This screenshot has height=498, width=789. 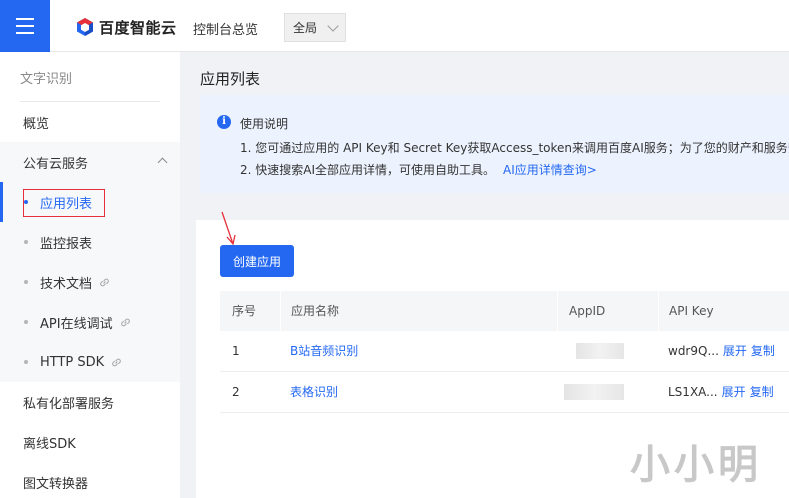 What do you see at coordinates (368, 170) in the screenshot?
I see `notice-line-2-text: 2. 快速搜索AI全部应用详情，可使用自助工具。` at bounding box center [368, 170].